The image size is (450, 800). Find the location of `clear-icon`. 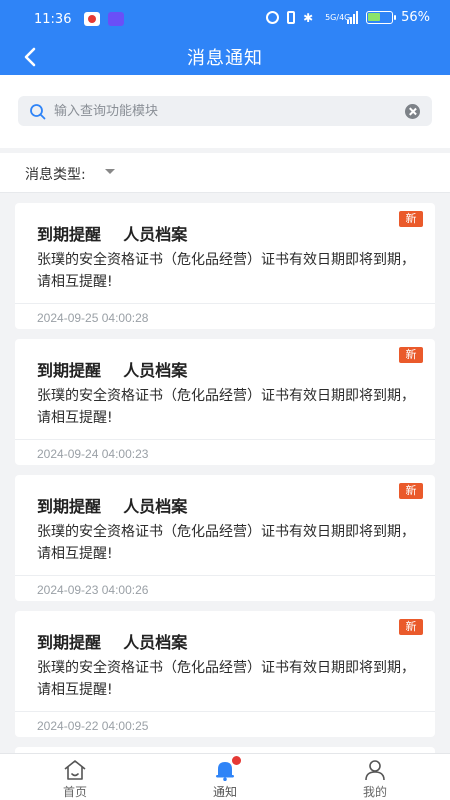

clear-icon is located at coordinates (412, 111).